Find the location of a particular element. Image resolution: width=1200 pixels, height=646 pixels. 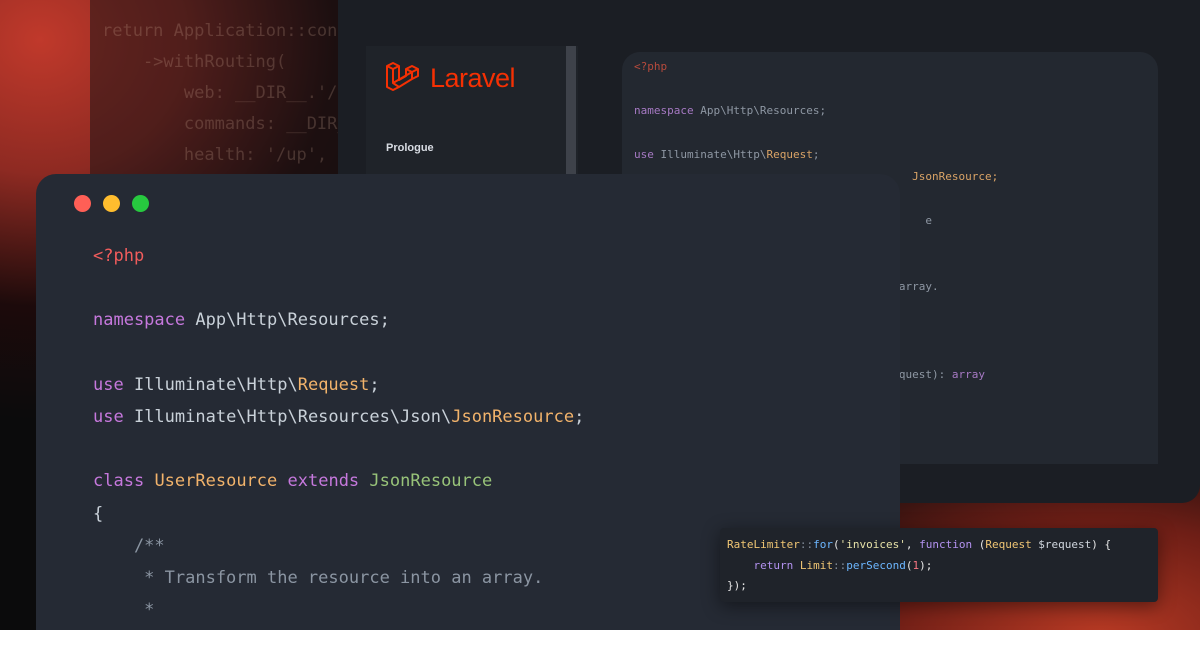

punctuation: { is located at coordinates (98, 513).